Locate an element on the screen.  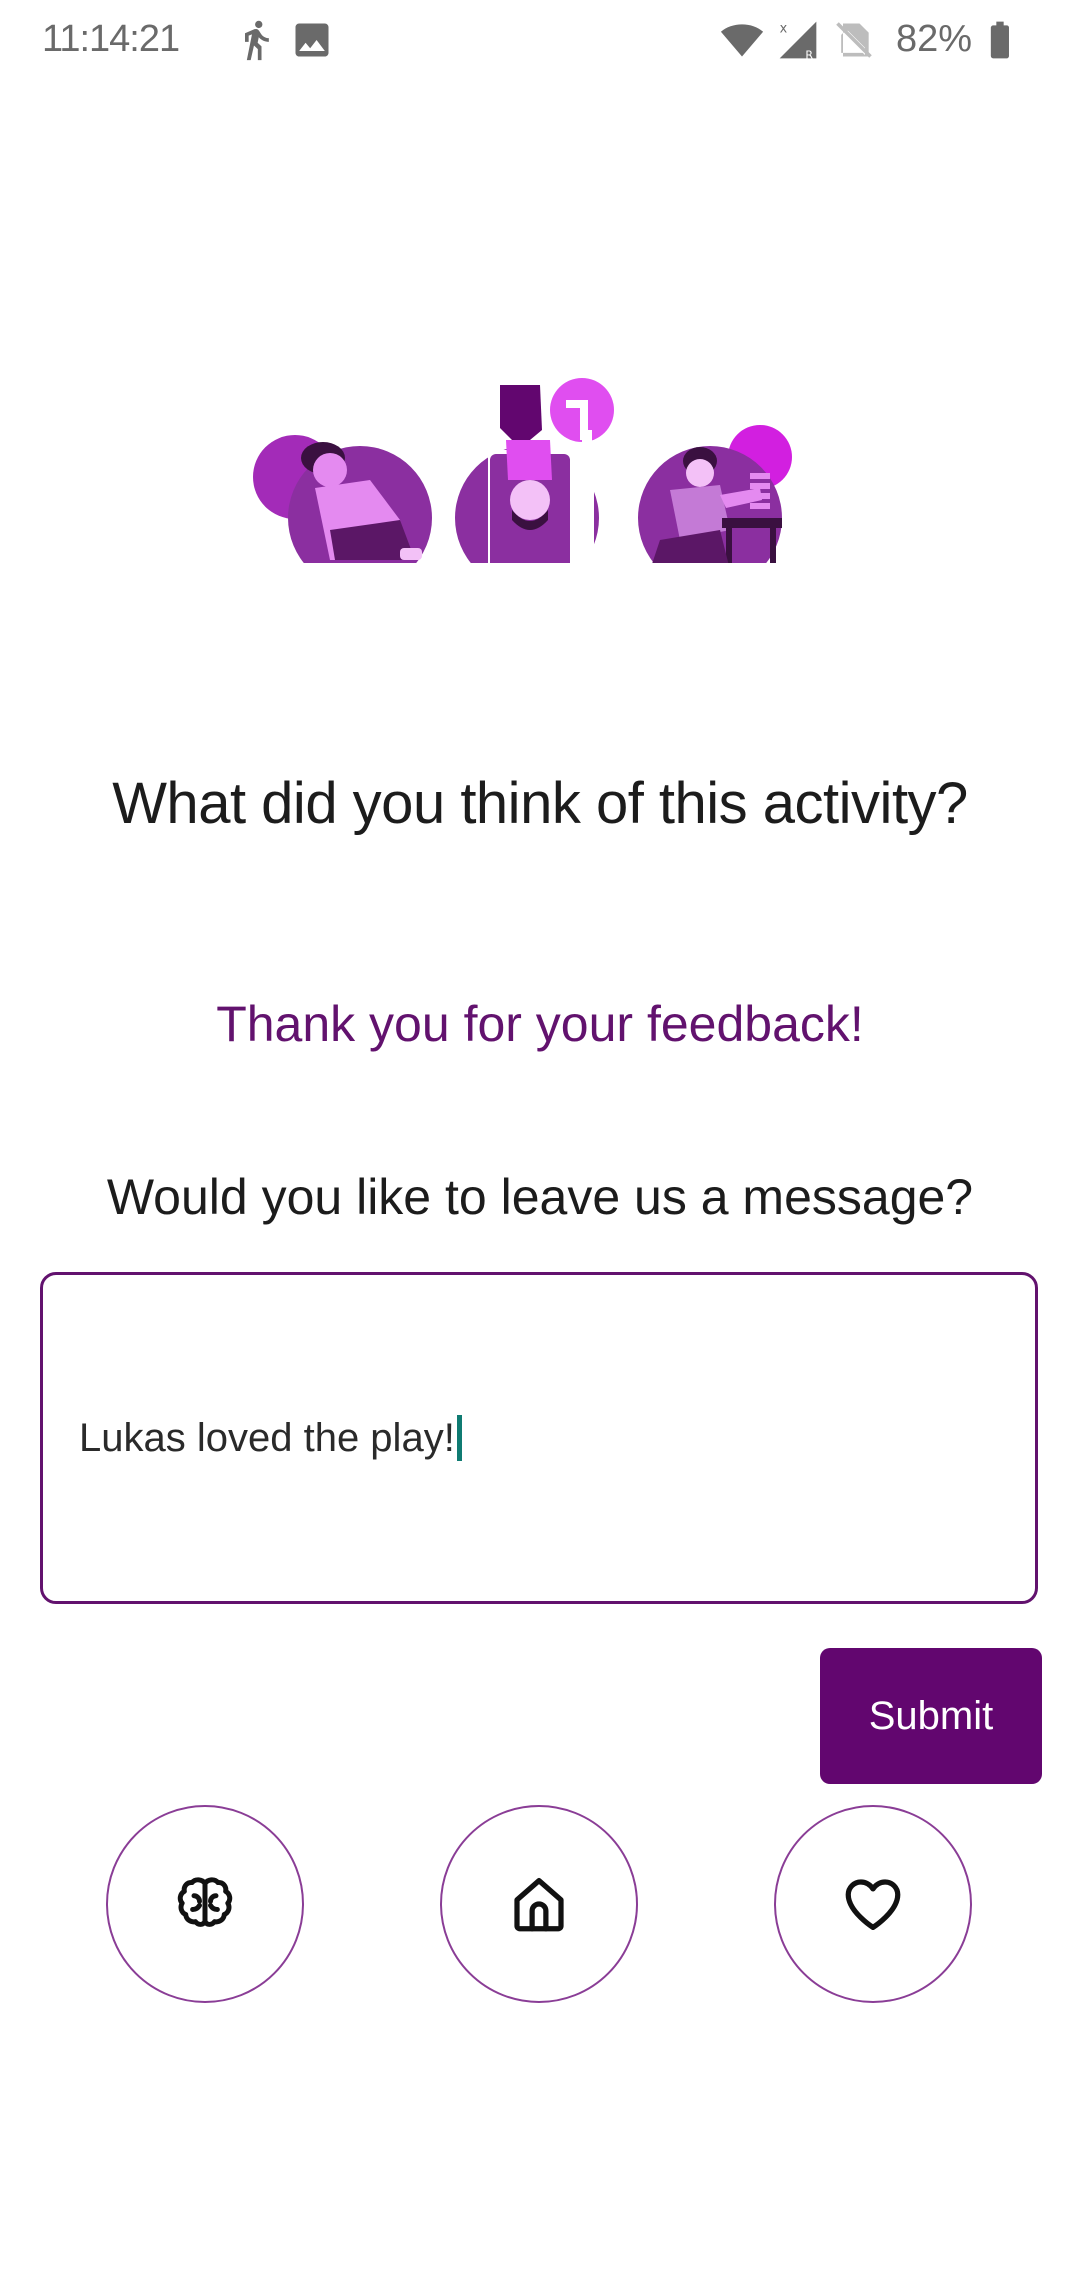
favorites-button is located at coordinates (873, 1904).